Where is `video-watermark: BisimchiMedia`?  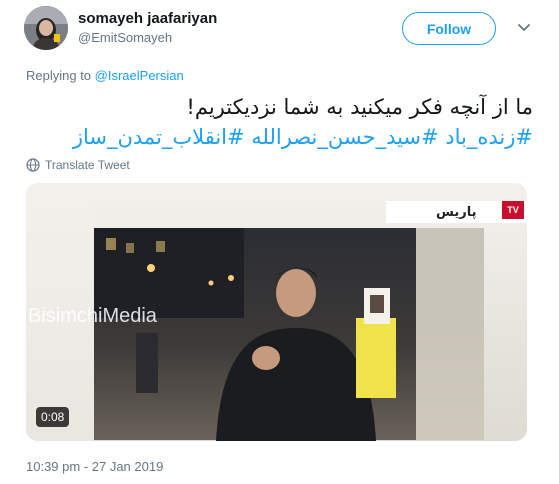
video-watermark: BisimchiMedia is located at coordinates (92, 316).